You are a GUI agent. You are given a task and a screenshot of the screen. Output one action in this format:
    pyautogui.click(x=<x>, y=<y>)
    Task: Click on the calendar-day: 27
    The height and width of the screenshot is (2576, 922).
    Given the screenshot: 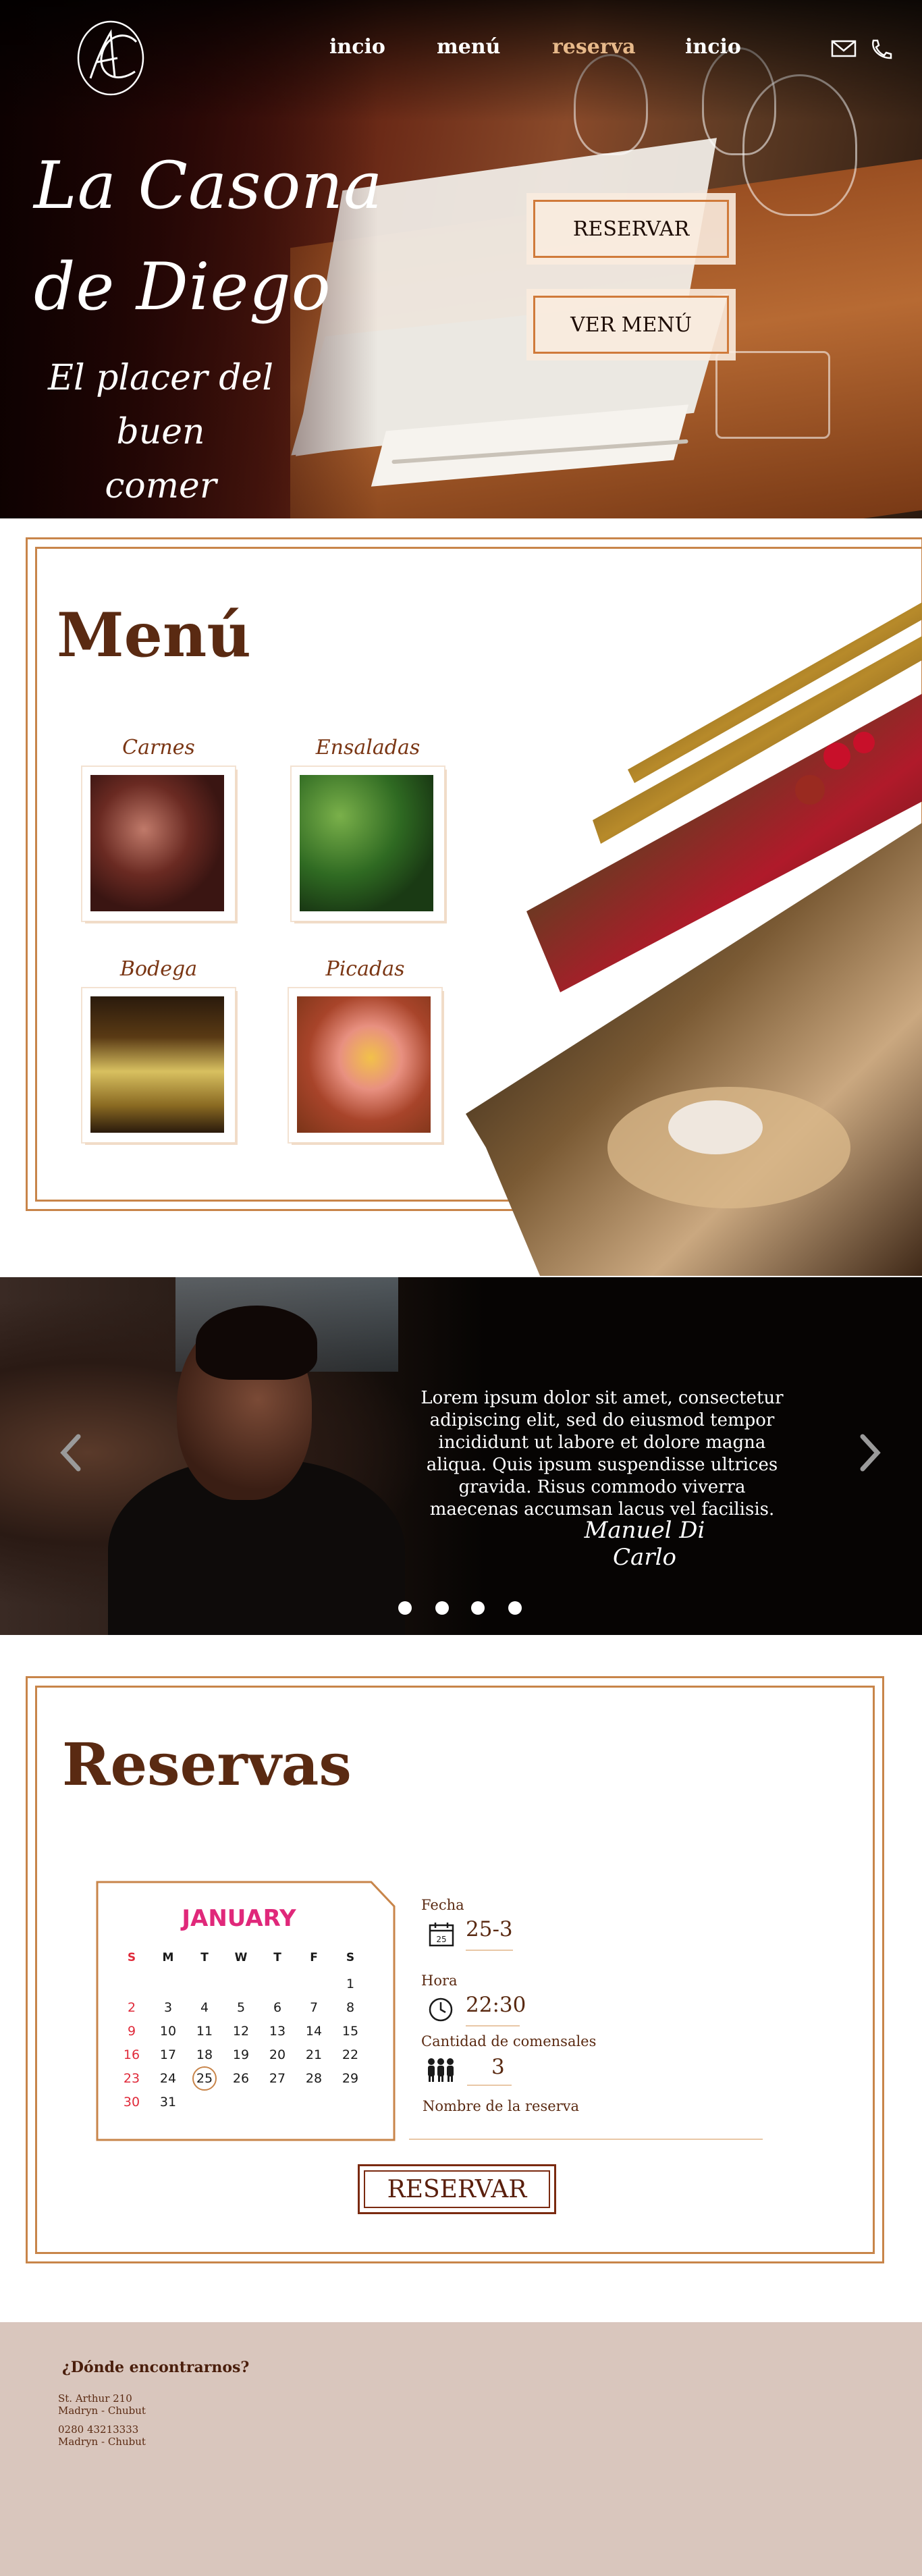 What is the action you would take?
    pyautogui.click(x=277, y=2079)
    